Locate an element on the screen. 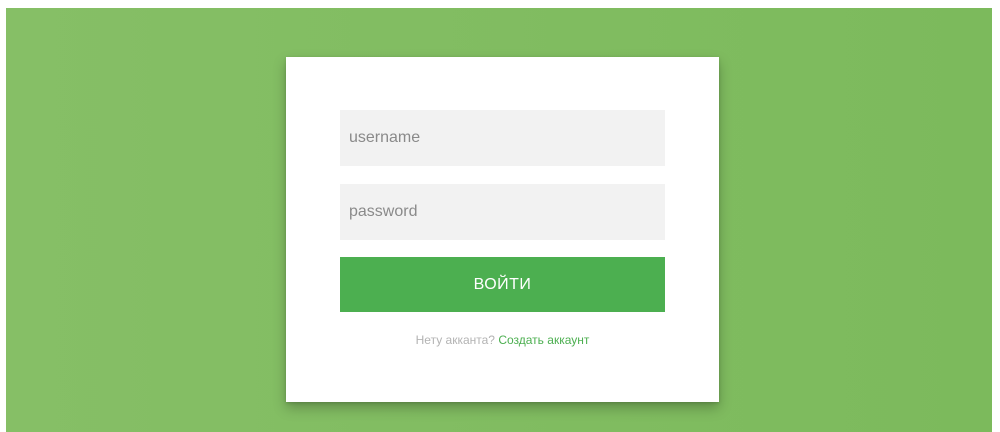 Image resolution: width=1000 pixels, height=432 pixels. signup-prompt-text: Нету акканта? is located at coordinates (455, 340).